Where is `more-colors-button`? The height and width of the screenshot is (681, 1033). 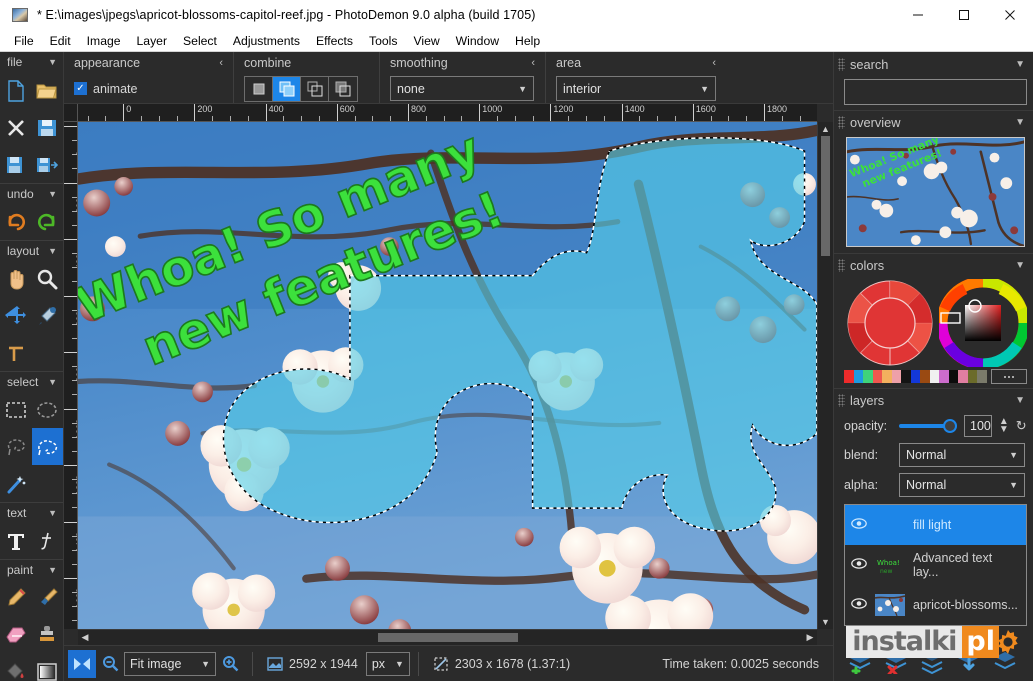
more-colors-button is located at coordinates (1009, 376).